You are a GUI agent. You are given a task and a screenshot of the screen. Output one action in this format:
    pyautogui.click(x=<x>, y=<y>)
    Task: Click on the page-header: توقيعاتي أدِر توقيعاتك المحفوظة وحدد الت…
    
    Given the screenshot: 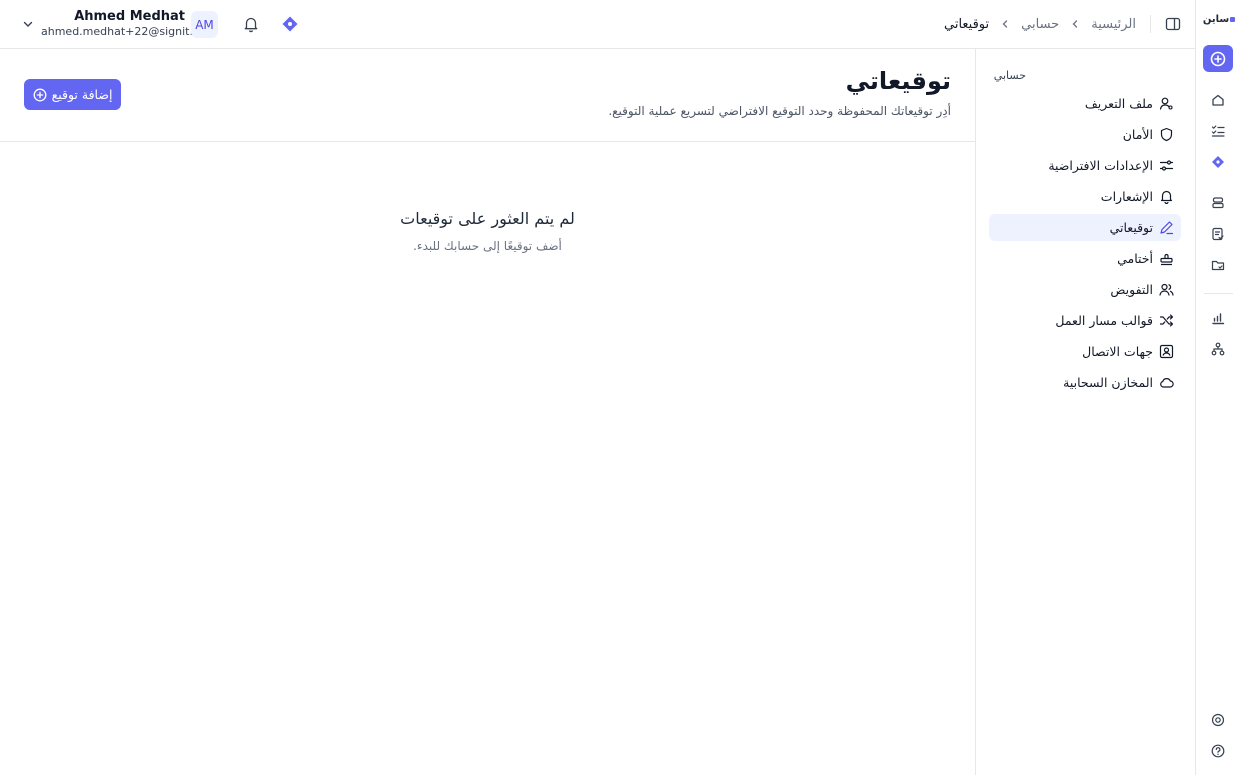 What is the action you would take?
    pyautogui.click(x=487, y=95)
    